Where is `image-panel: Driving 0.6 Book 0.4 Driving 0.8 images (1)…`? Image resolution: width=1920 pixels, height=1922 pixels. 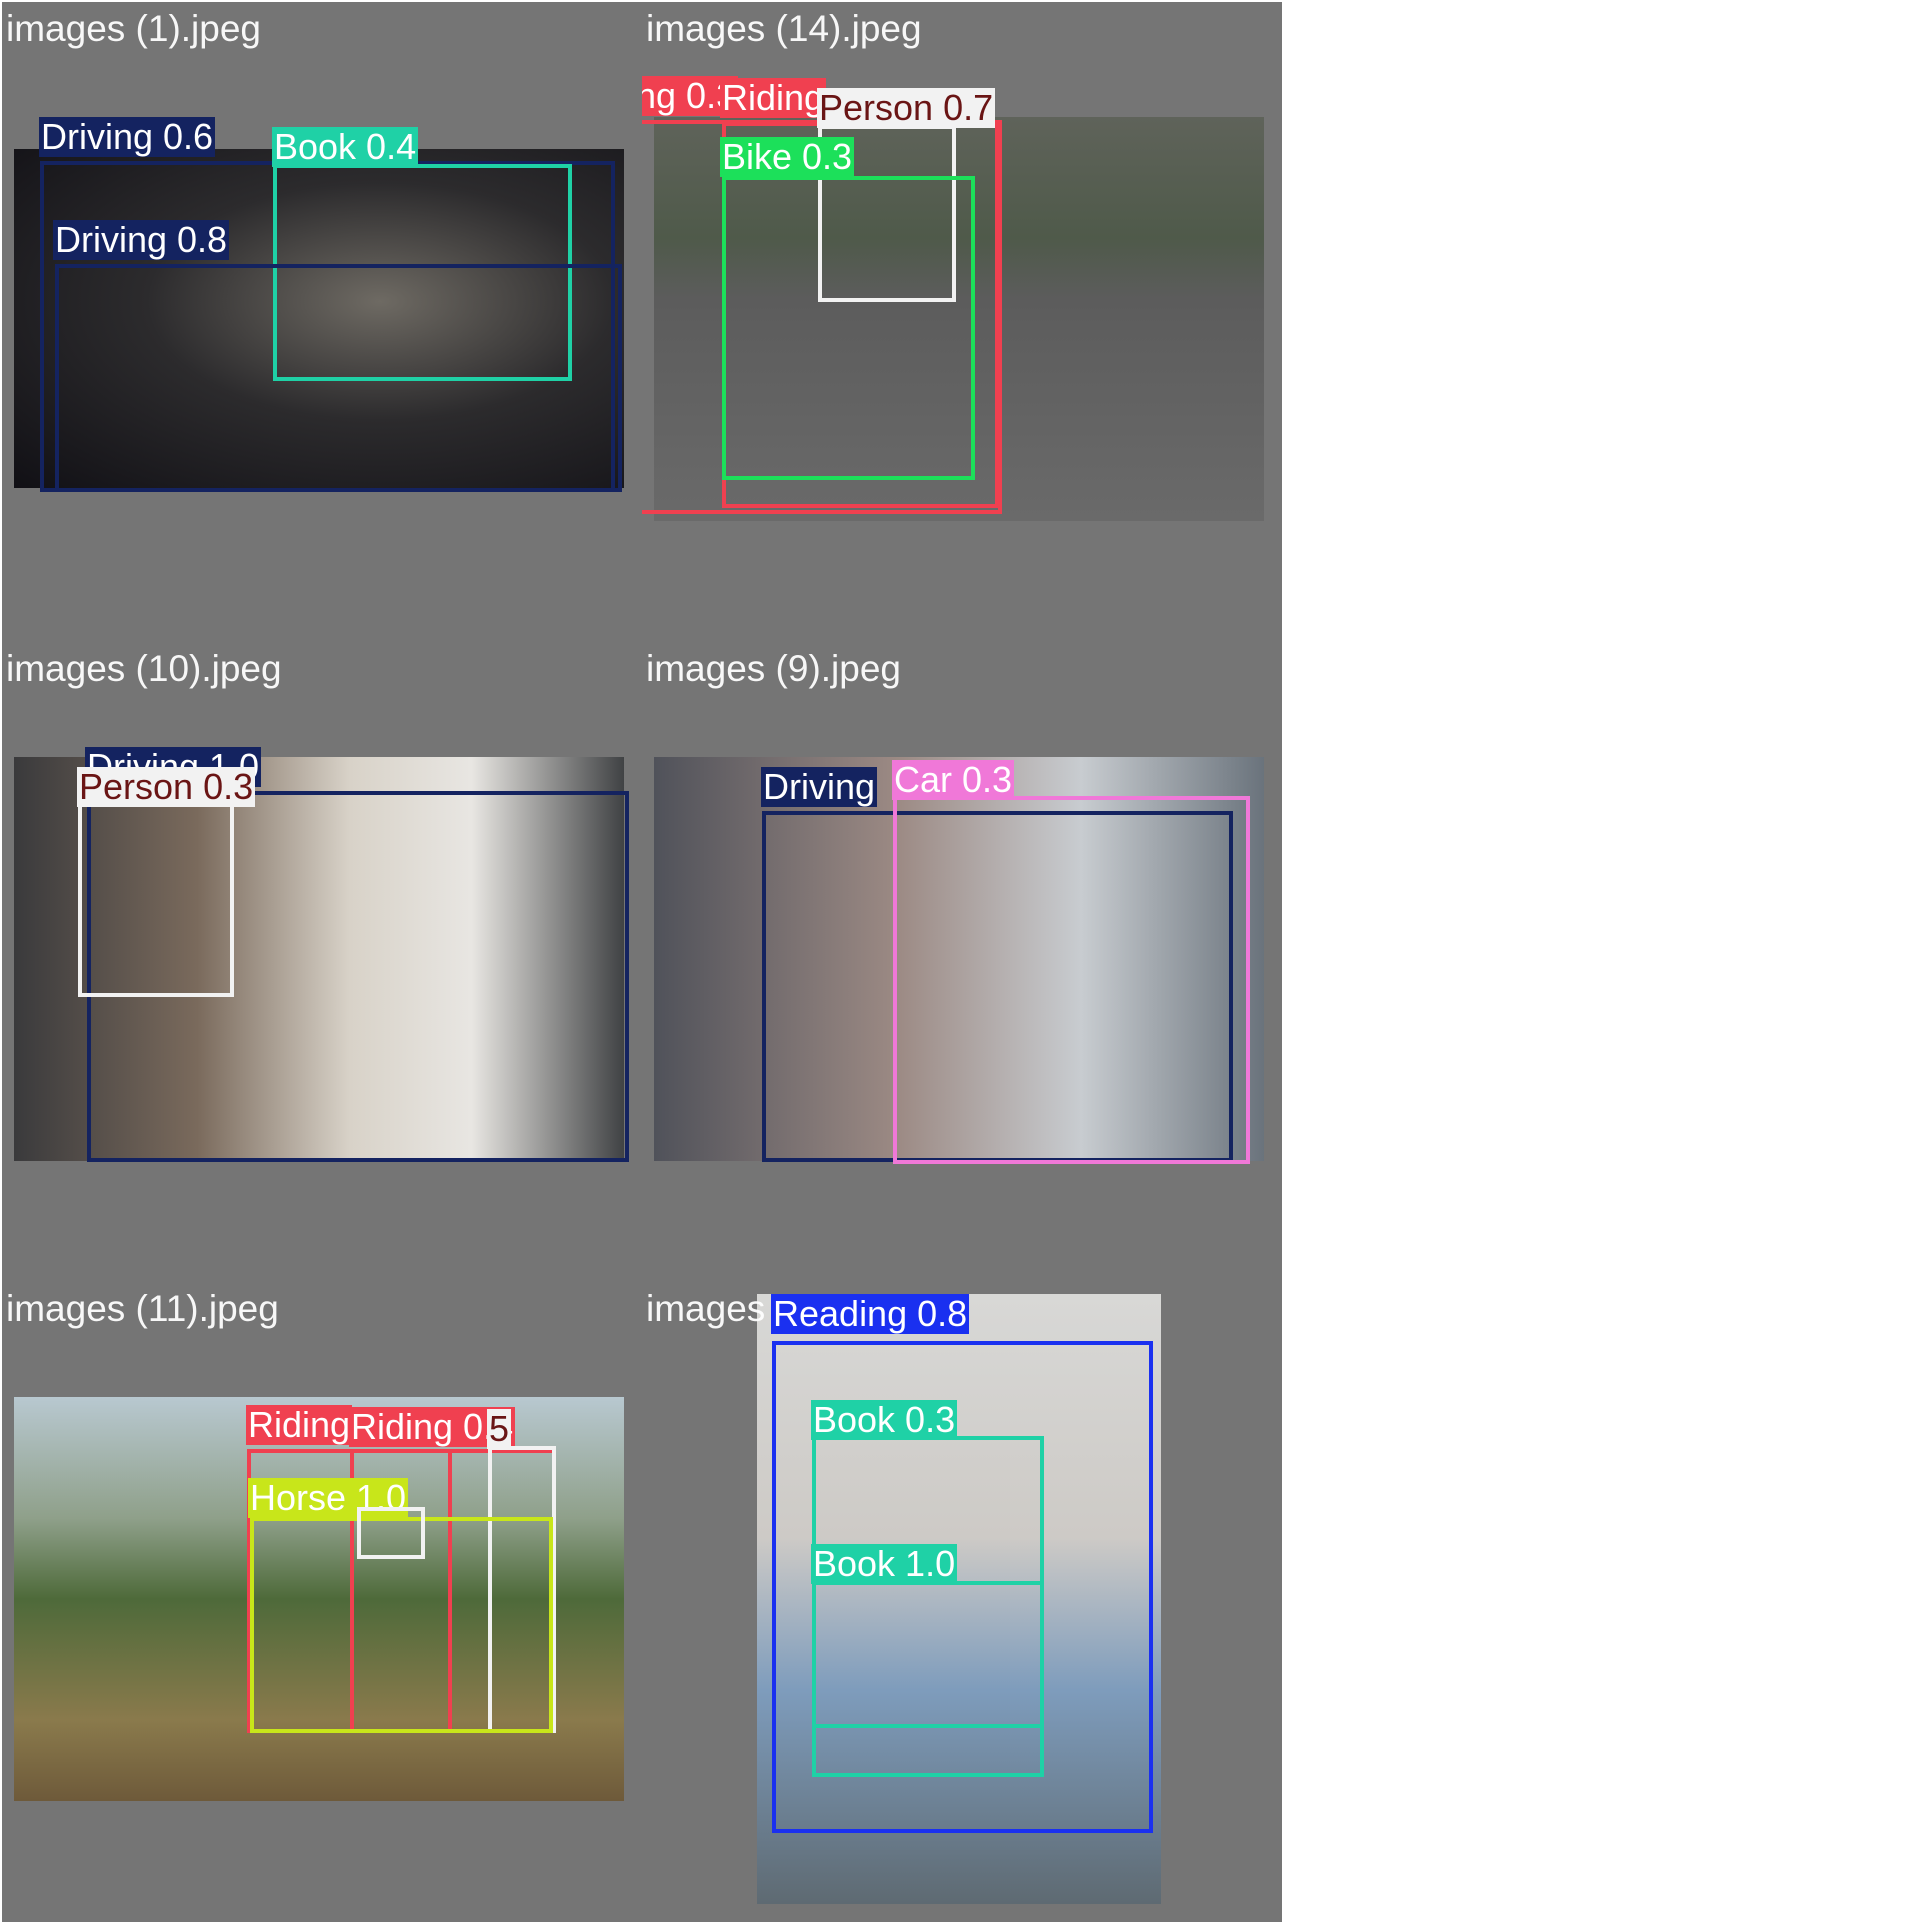 image-panel: Driving 0.6 Book 0.4 Driving 0.8 images (1)… is located at coordinates (322, 322).